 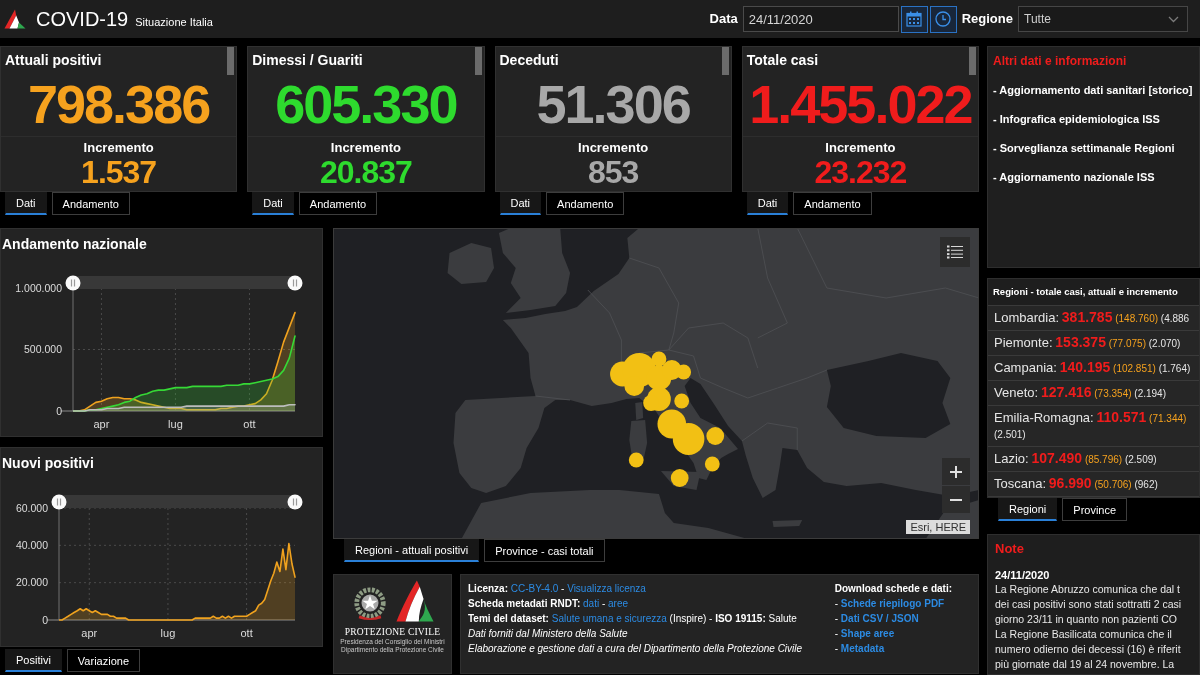 I want to click on clock-icon, so click(x=943, y=19).